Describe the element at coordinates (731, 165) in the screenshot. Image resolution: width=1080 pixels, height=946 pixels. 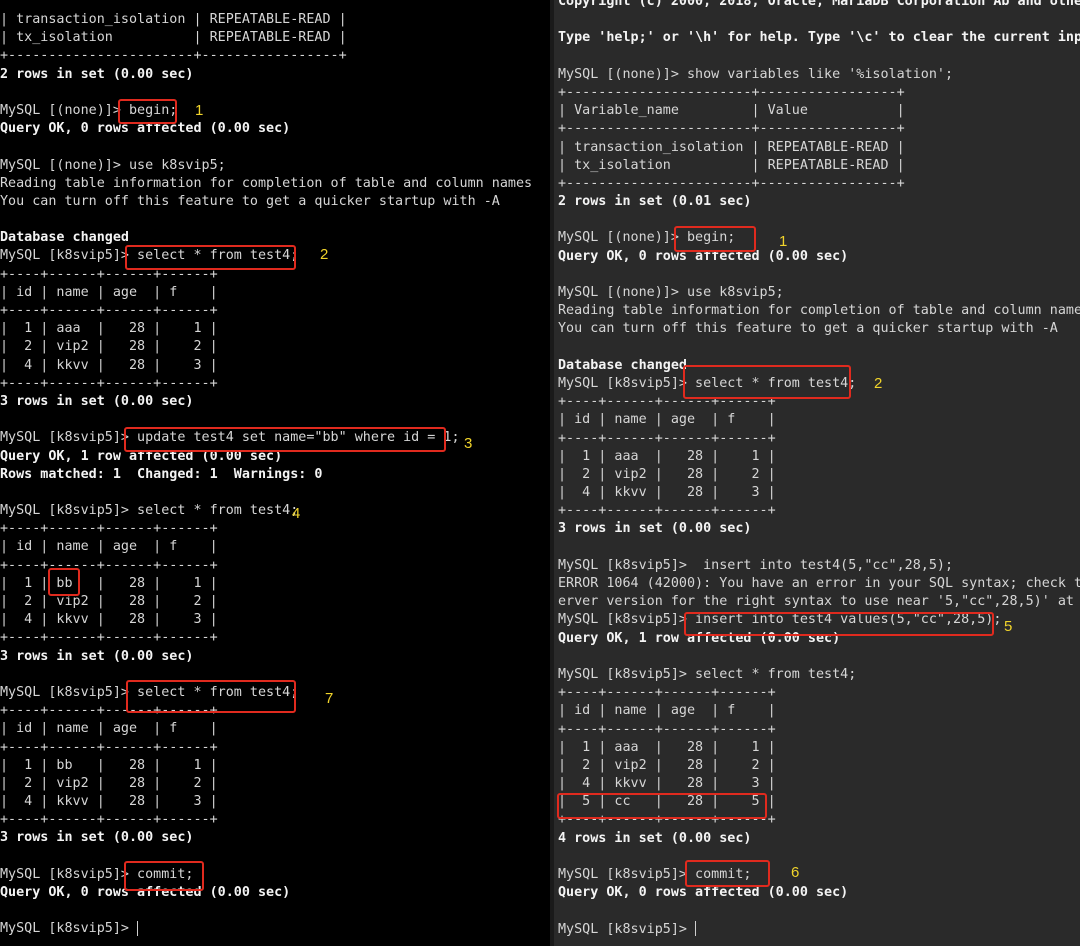
I see `right-terminal-line: | tx_isolation | REPEATABLE-READ |` at that location.